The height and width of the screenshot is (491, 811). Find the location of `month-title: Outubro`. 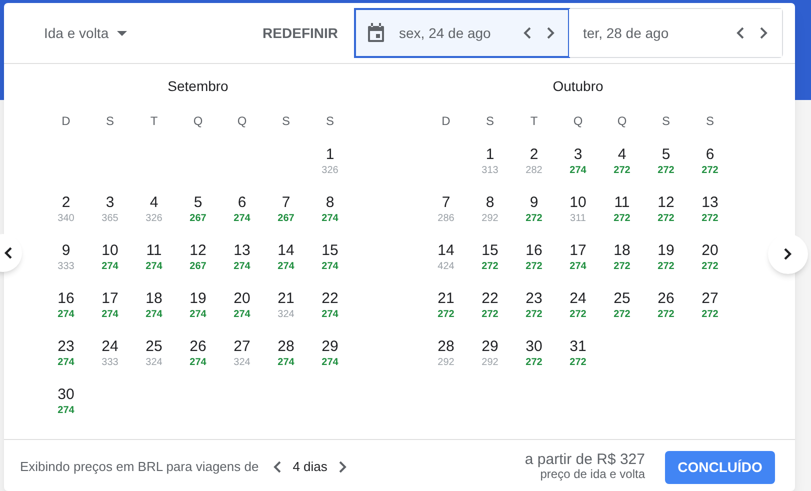

month-title: Outubro is located at coordinates (578, 86).